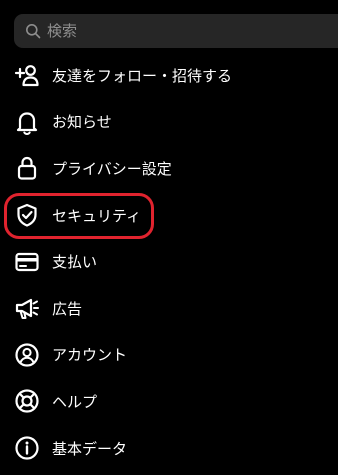 This screenshot has height=475, width=338. What do you see at coordinates (27, 168) in the screenshot?
I see `lock-icon` at bounding box center [27, 168].